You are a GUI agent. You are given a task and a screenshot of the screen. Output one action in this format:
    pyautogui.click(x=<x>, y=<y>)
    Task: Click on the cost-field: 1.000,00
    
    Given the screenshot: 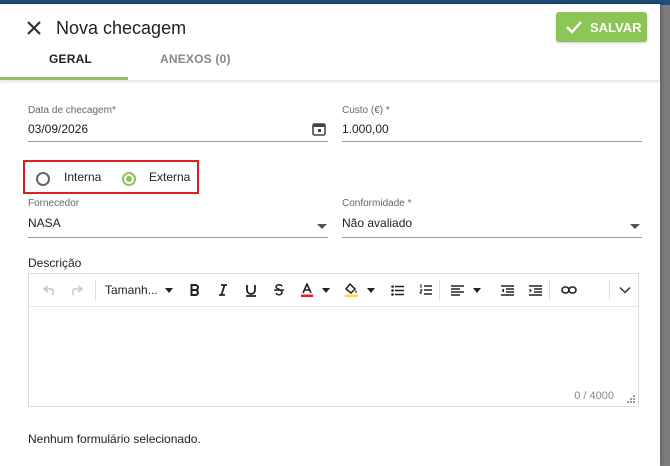 What is the action you would take?
    pyautogui.click(x=365, y=129)
    